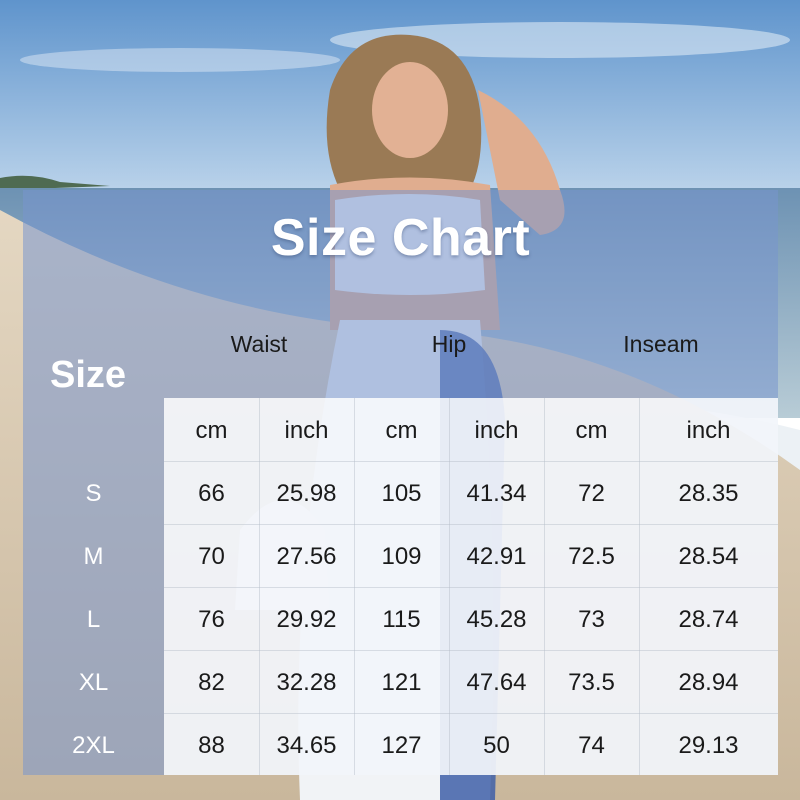 The image size is (800, 800). Describe the element at coordinates (708, 619) in the screenshot. I see `cell-l-inseam-inch: 28.74` at that location.